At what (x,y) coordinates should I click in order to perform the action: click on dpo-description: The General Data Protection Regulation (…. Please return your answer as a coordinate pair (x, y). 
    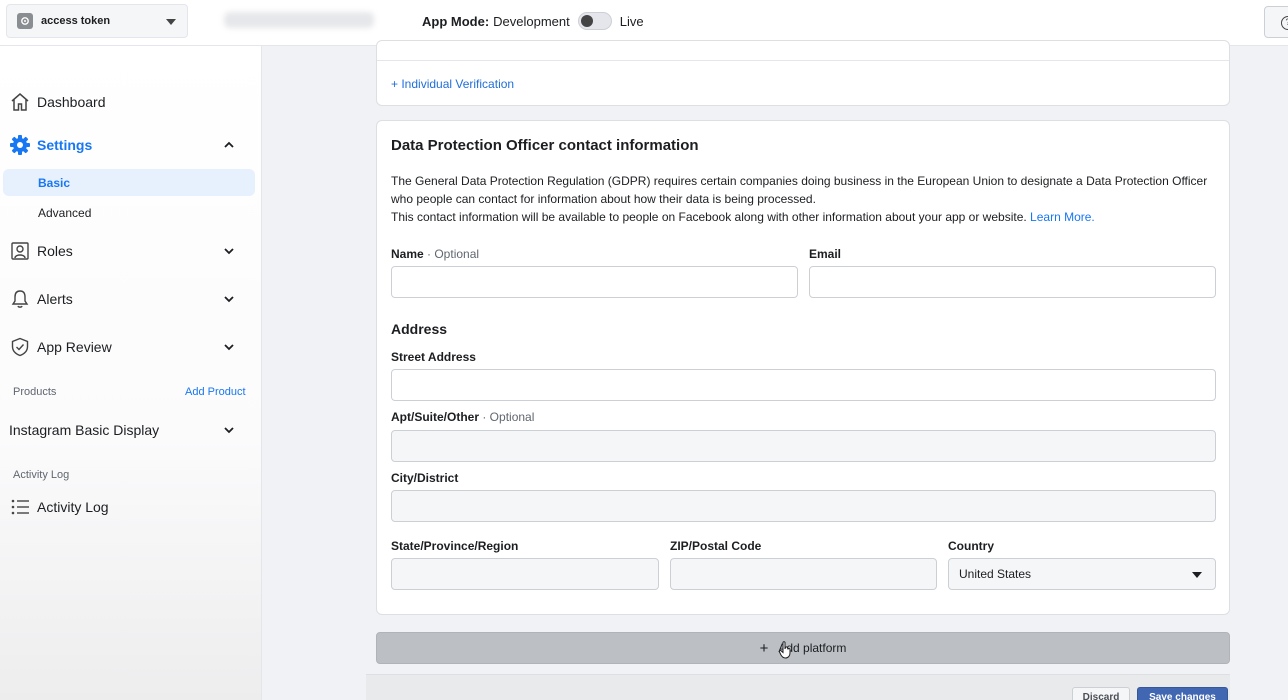
    Looking at the image, I should click on (801, 199).